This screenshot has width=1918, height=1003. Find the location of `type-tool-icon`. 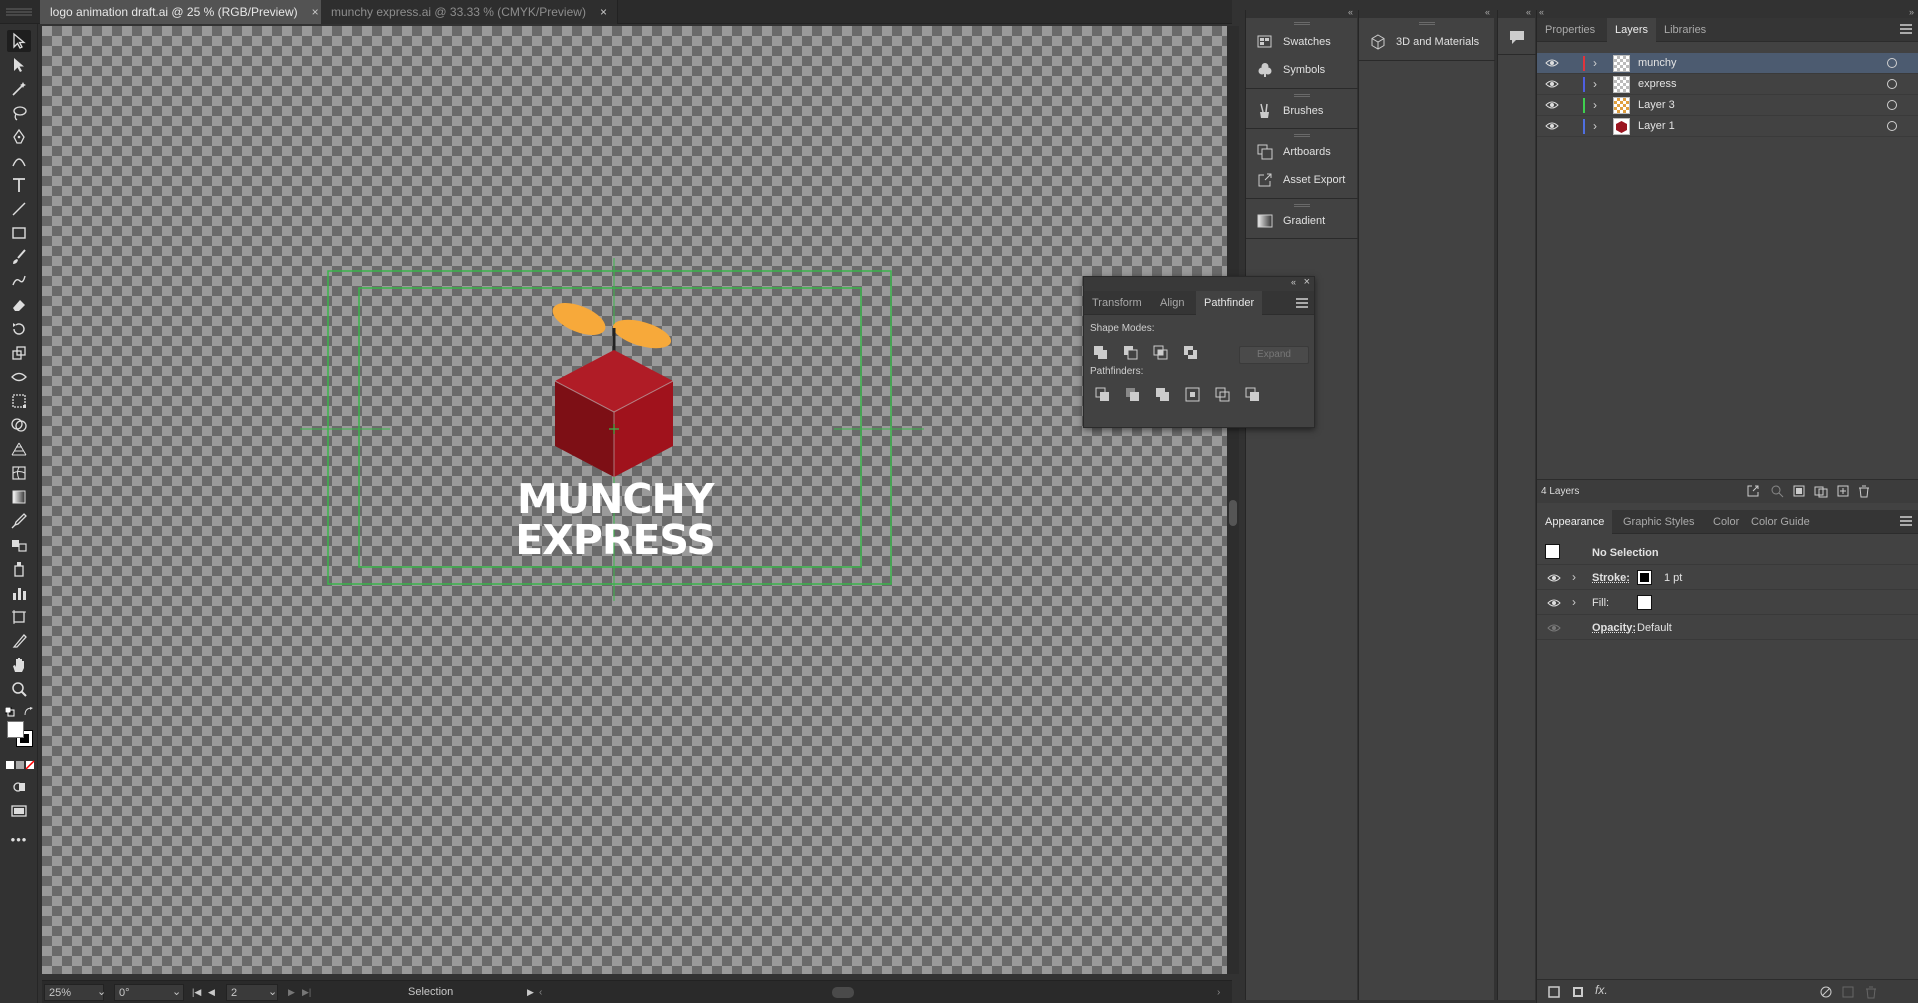

type-tool-icon is located at coordinates (19, 185).